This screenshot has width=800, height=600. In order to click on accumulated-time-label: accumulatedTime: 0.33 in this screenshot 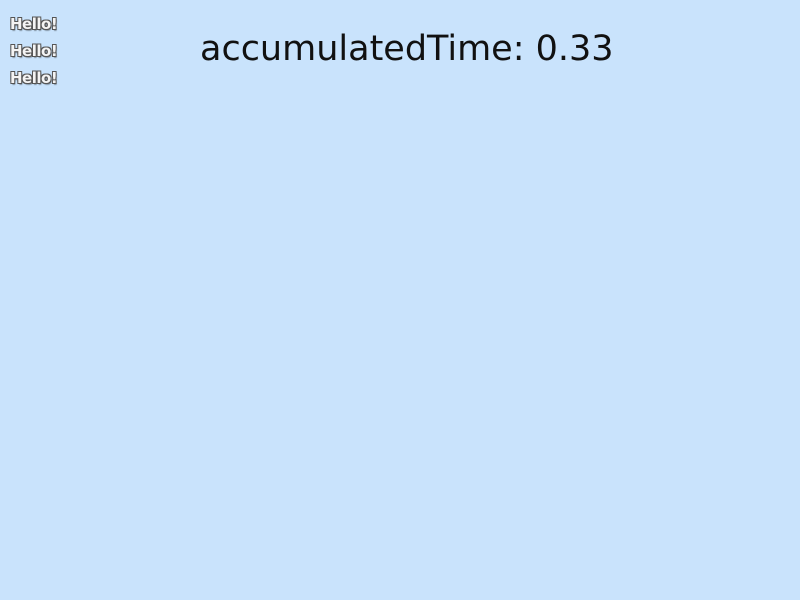, I will do `click(407, 49)`.